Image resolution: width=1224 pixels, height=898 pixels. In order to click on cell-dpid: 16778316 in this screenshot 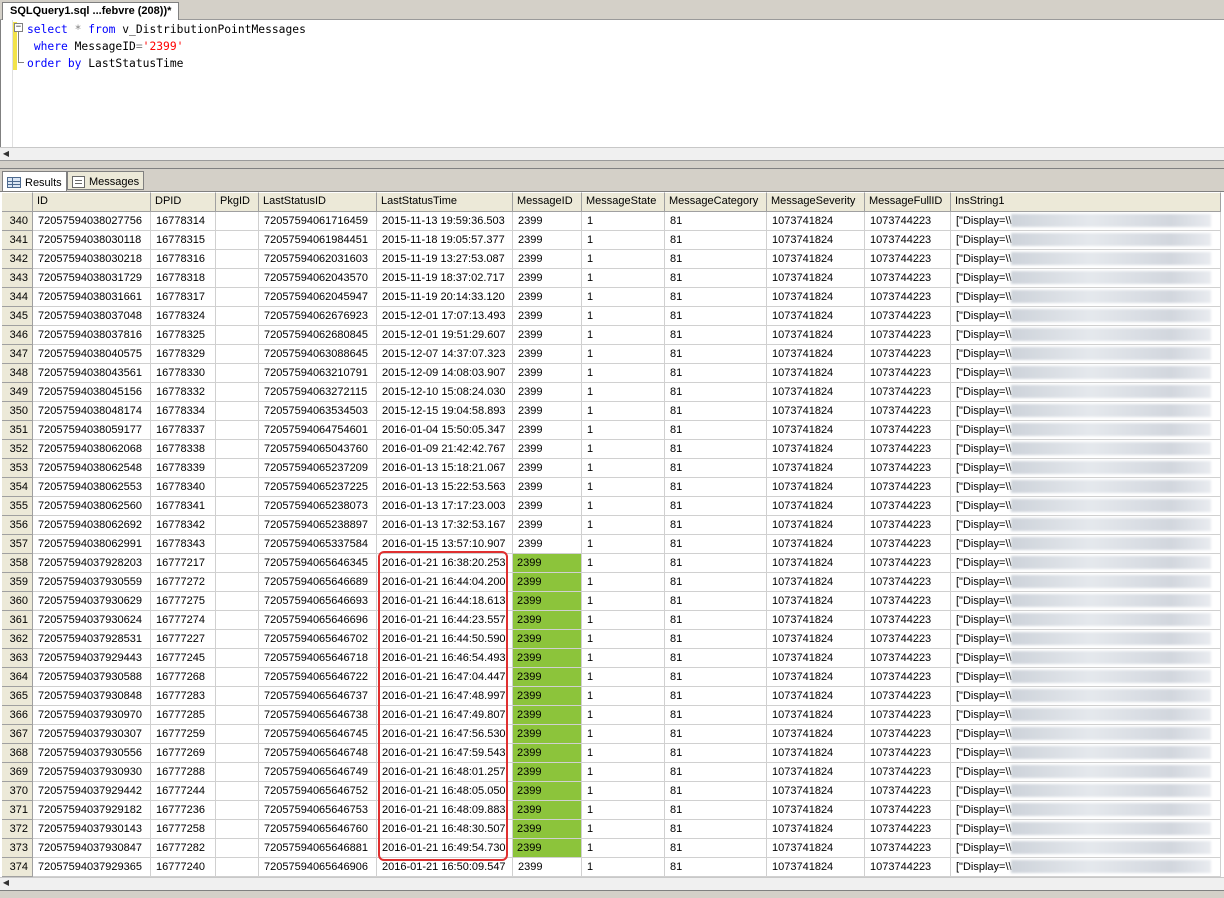, I will do `click(183, 259)`.